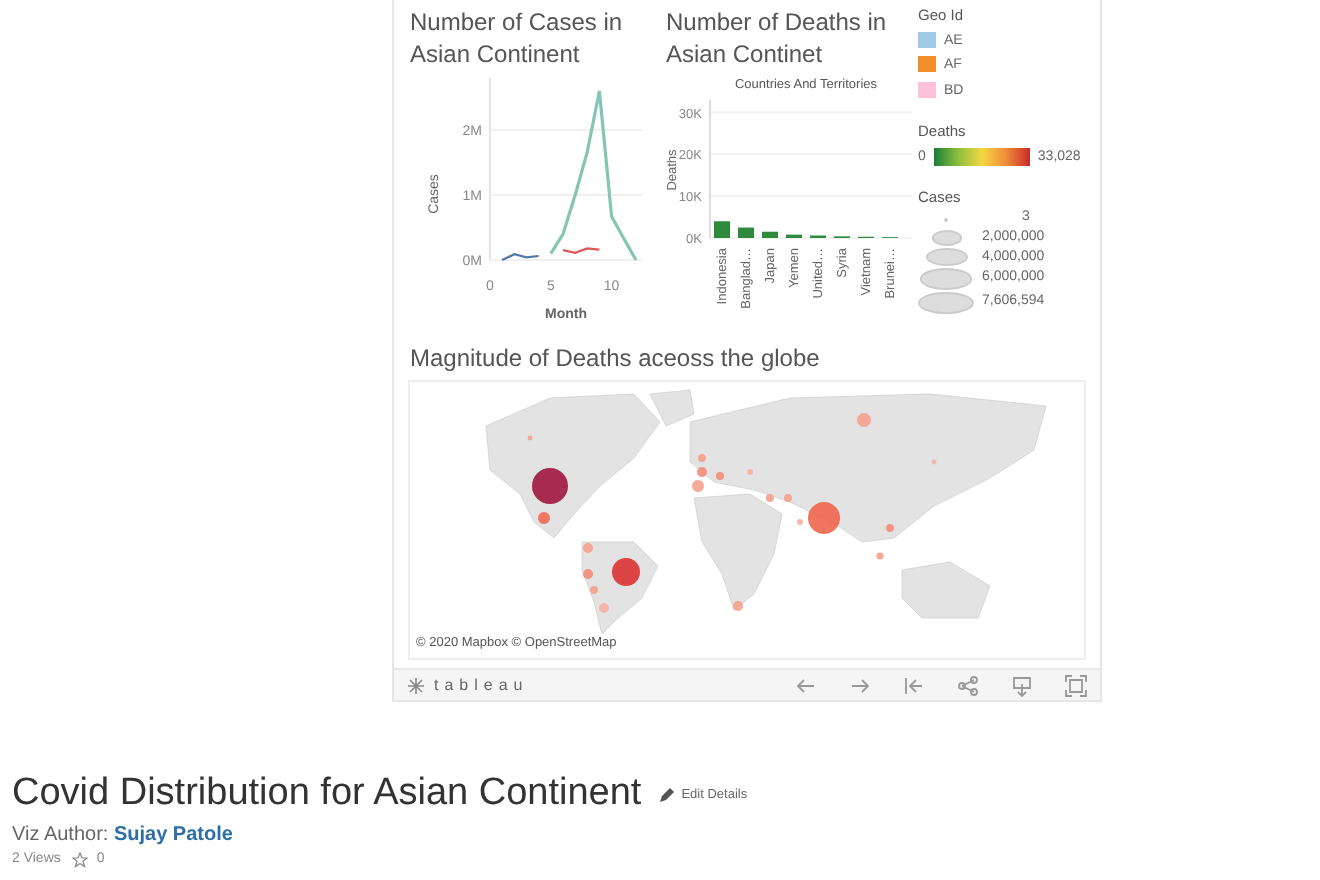  Describe the element at coordinates (914, 685) in the screenshot. I see `revert-icon` at that location.